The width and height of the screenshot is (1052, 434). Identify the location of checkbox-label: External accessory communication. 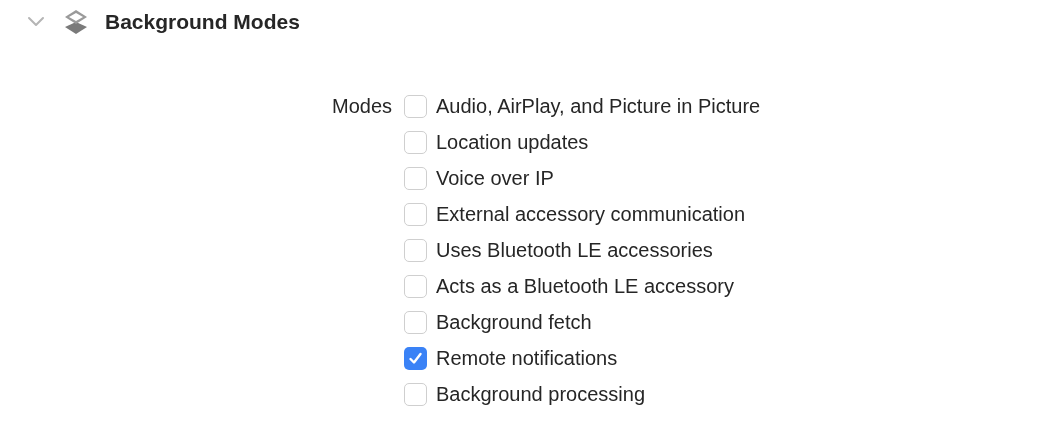
(590, 214).